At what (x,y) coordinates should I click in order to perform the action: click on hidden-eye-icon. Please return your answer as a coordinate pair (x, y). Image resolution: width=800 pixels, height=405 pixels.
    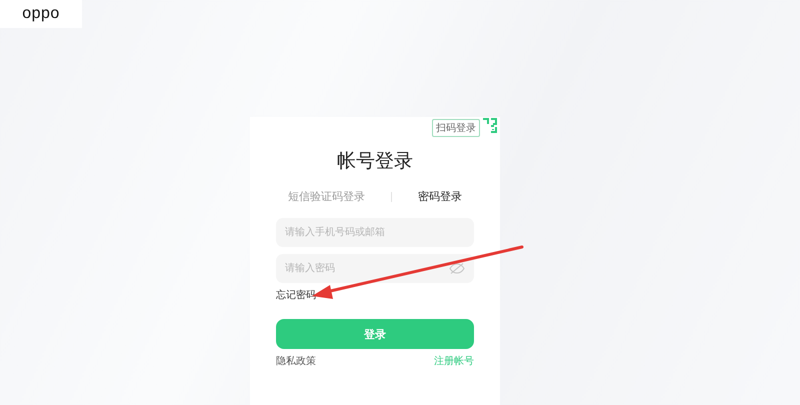
    Looking at the image, I should click on (457, 268).